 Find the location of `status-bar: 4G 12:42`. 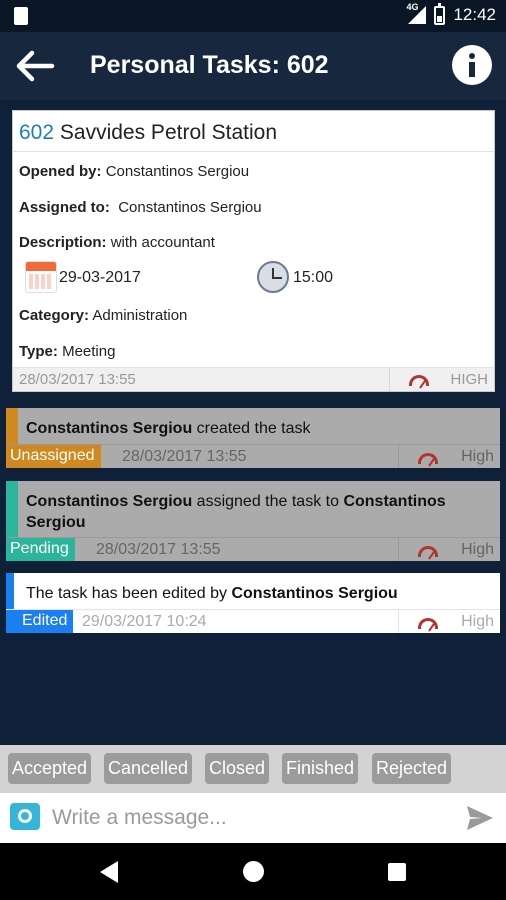

status-bar: 4G 12:42 is located at coordinates (253, 16).